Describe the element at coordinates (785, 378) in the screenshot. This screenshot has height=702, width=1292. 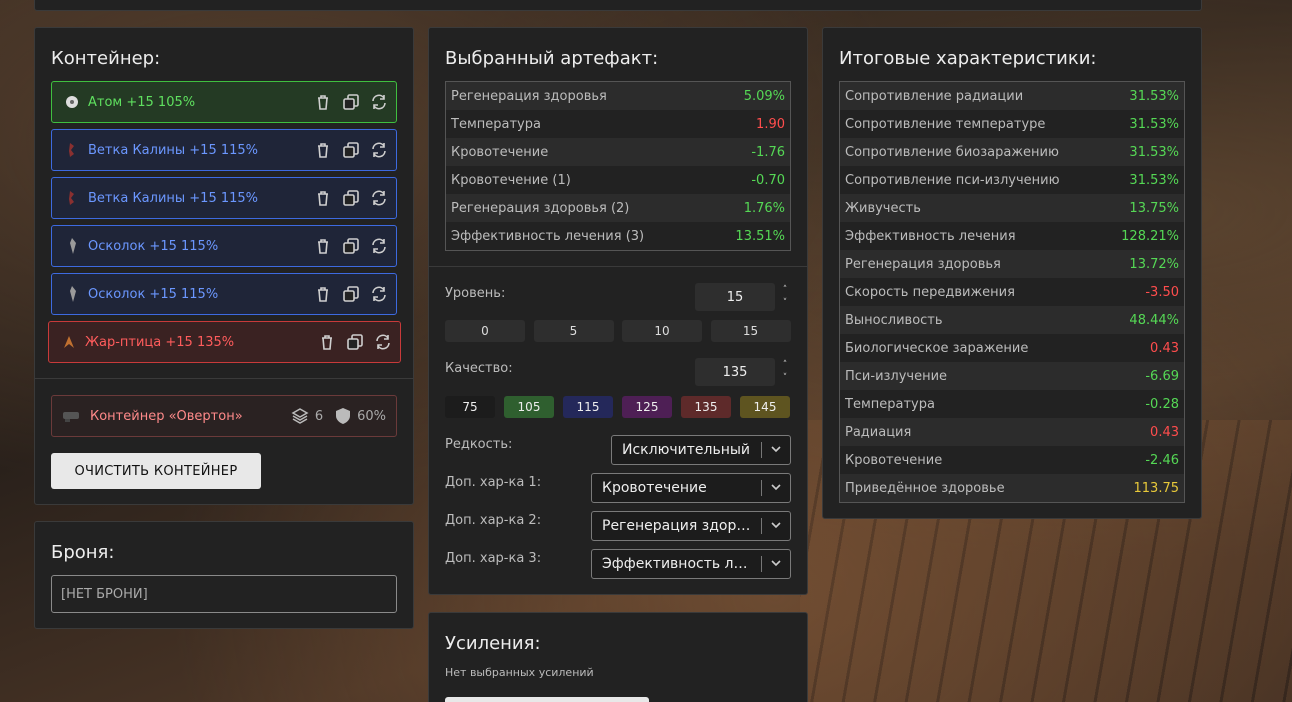
I see `quality-decrement-icon: ˅` at that location.